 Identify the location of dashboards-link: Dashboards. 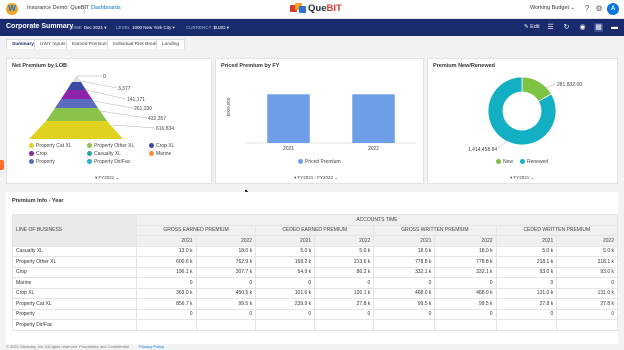
(106, 8).